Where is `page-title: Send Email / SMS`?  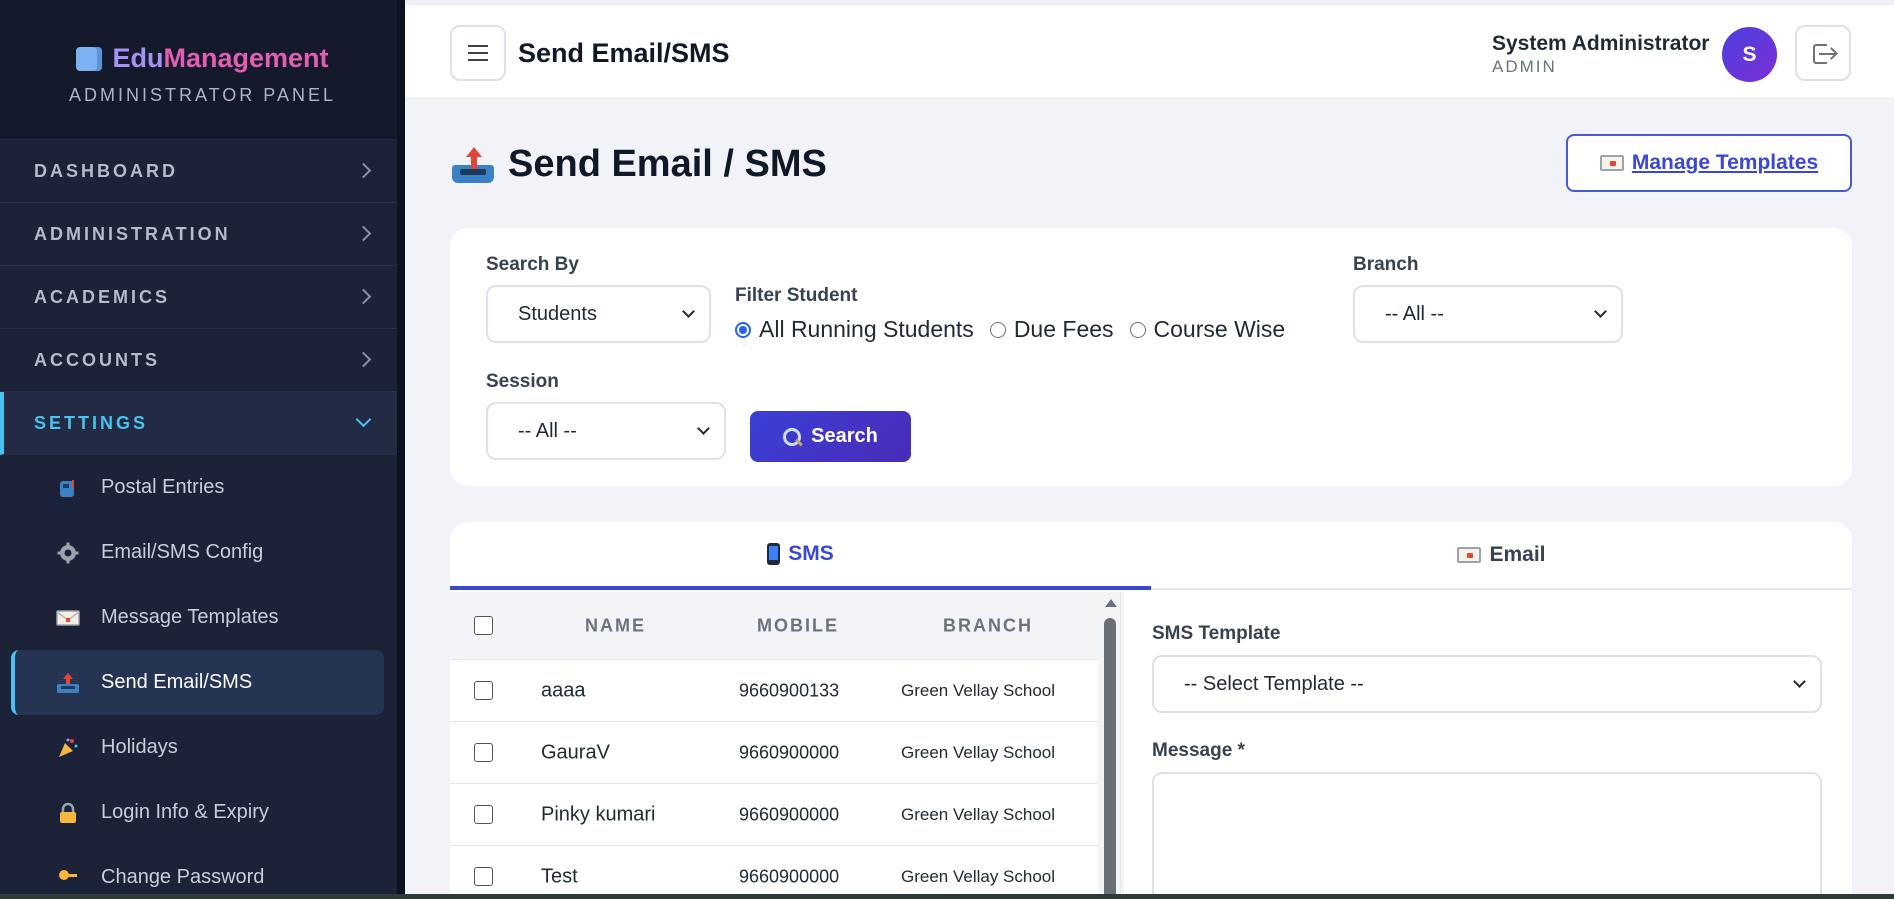 page-title: Send Email / SMS is located at coordinates (639, 164).